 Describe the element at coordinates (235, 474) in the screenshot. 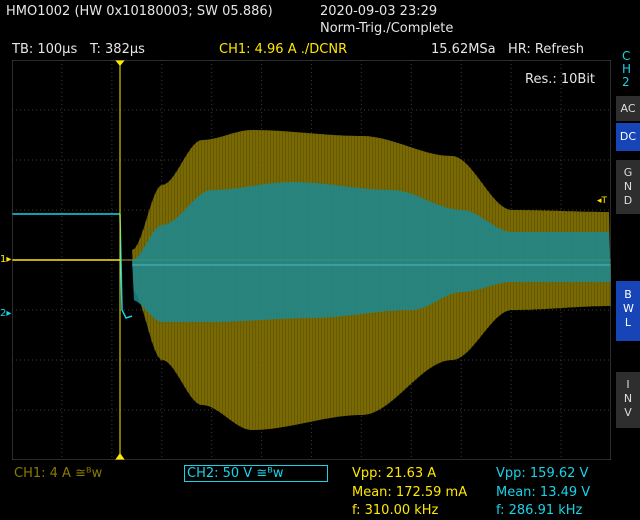

I see `ch2-setting: CH2: 50 V ≅ᴮw` at that location.